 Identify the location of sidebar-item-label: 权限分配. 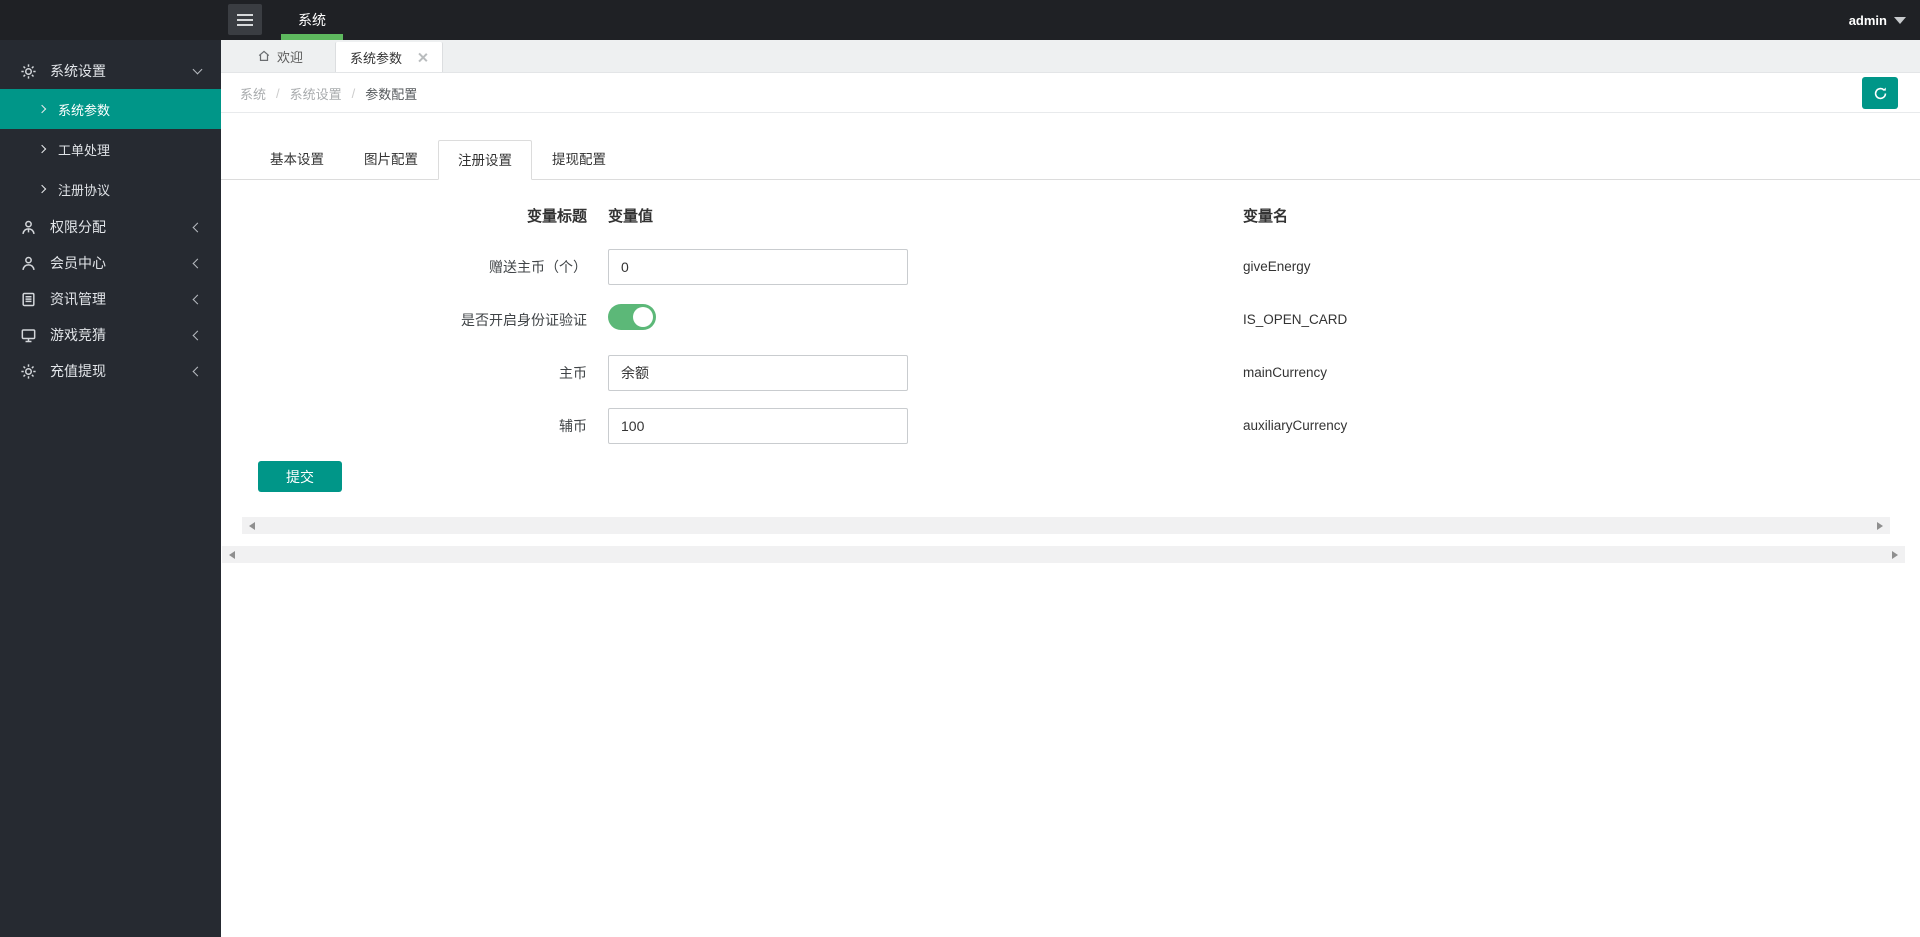
(78, 227).